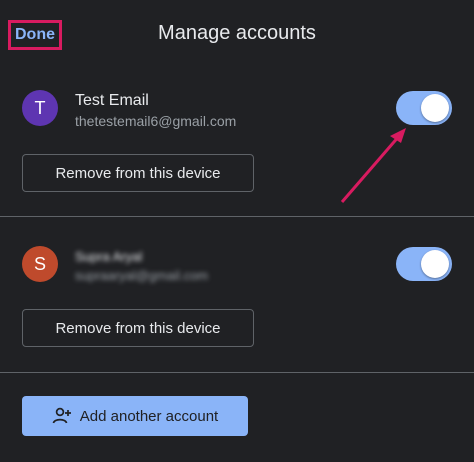  I want to click on avatar: S, so click(40, 264).